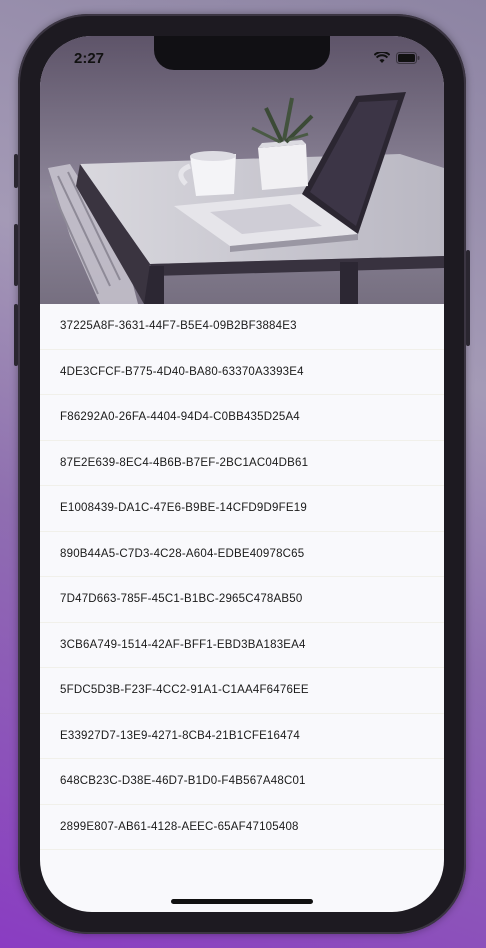 This screenshot has height=948, width=486. What do you see at coordinates (179, 826) in the screenshot?
I see `list-item-label: 2899E807-AB61-4128-AEEC-65AF47105408` at bounding box center [179, 826].